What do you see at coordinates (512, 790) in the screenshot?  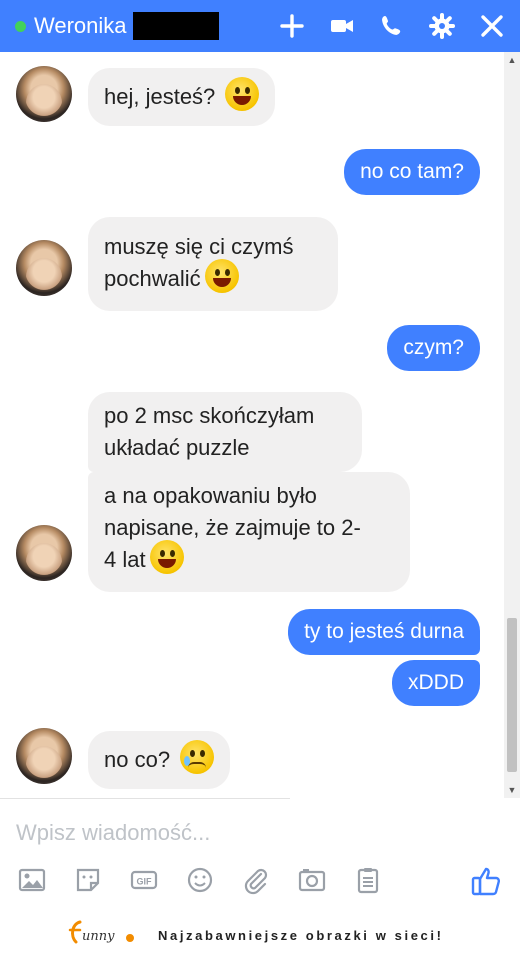 I see `scroll-down-arrow-icon: ▼` at bounding box center [512, 790].